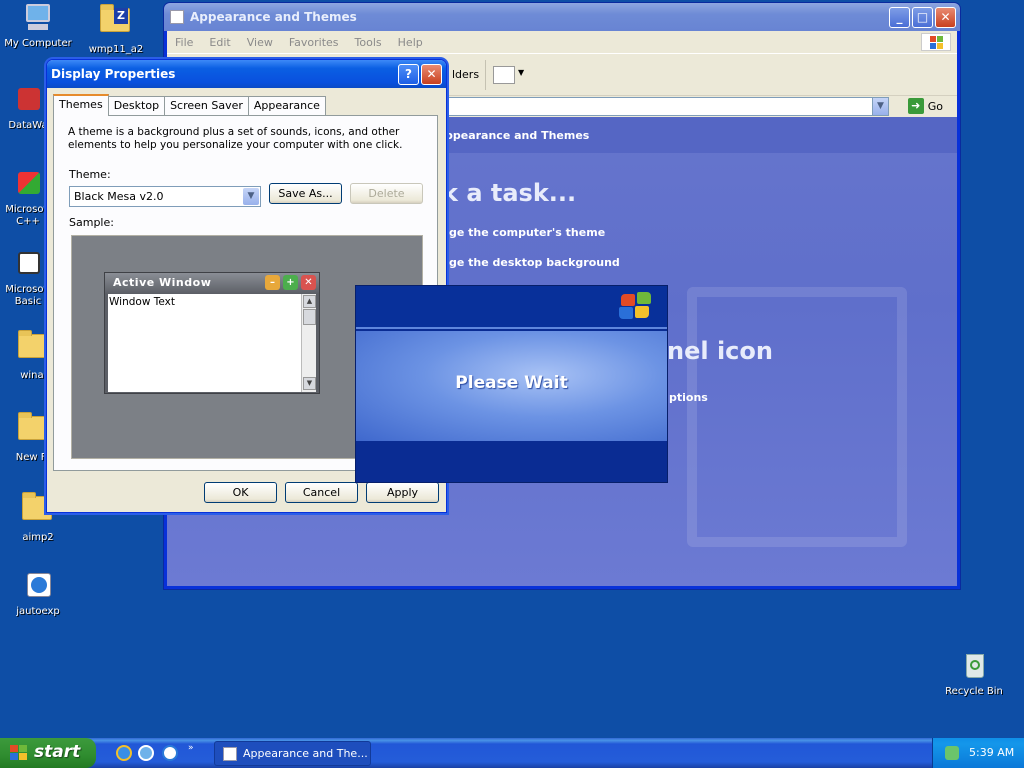  What do you see at coordinates (38, 611) in the screenshot?
I see `desktop-icon-label: jautoexp` at bounding box center [38, 611].